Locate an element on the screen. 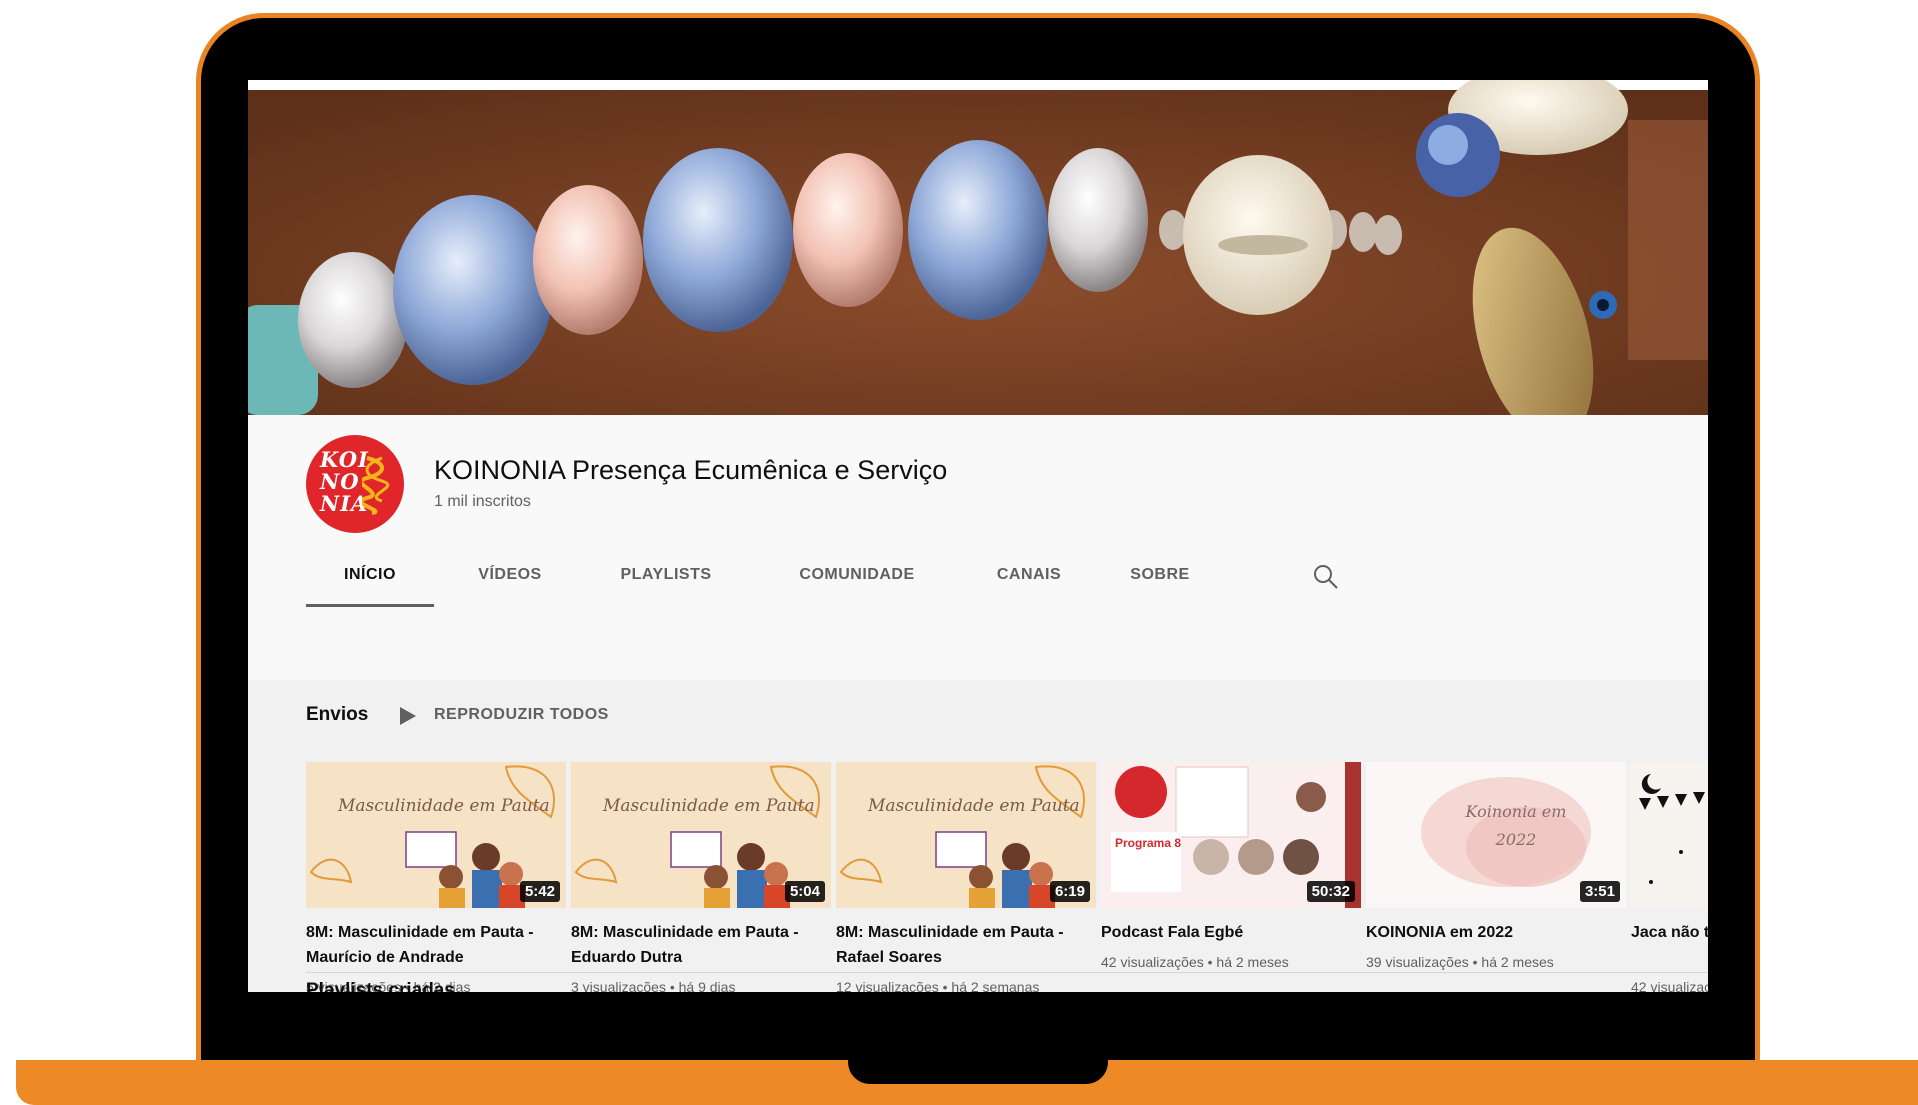  tab-videos: VÍDEOS is located at coordinates (510, 576).